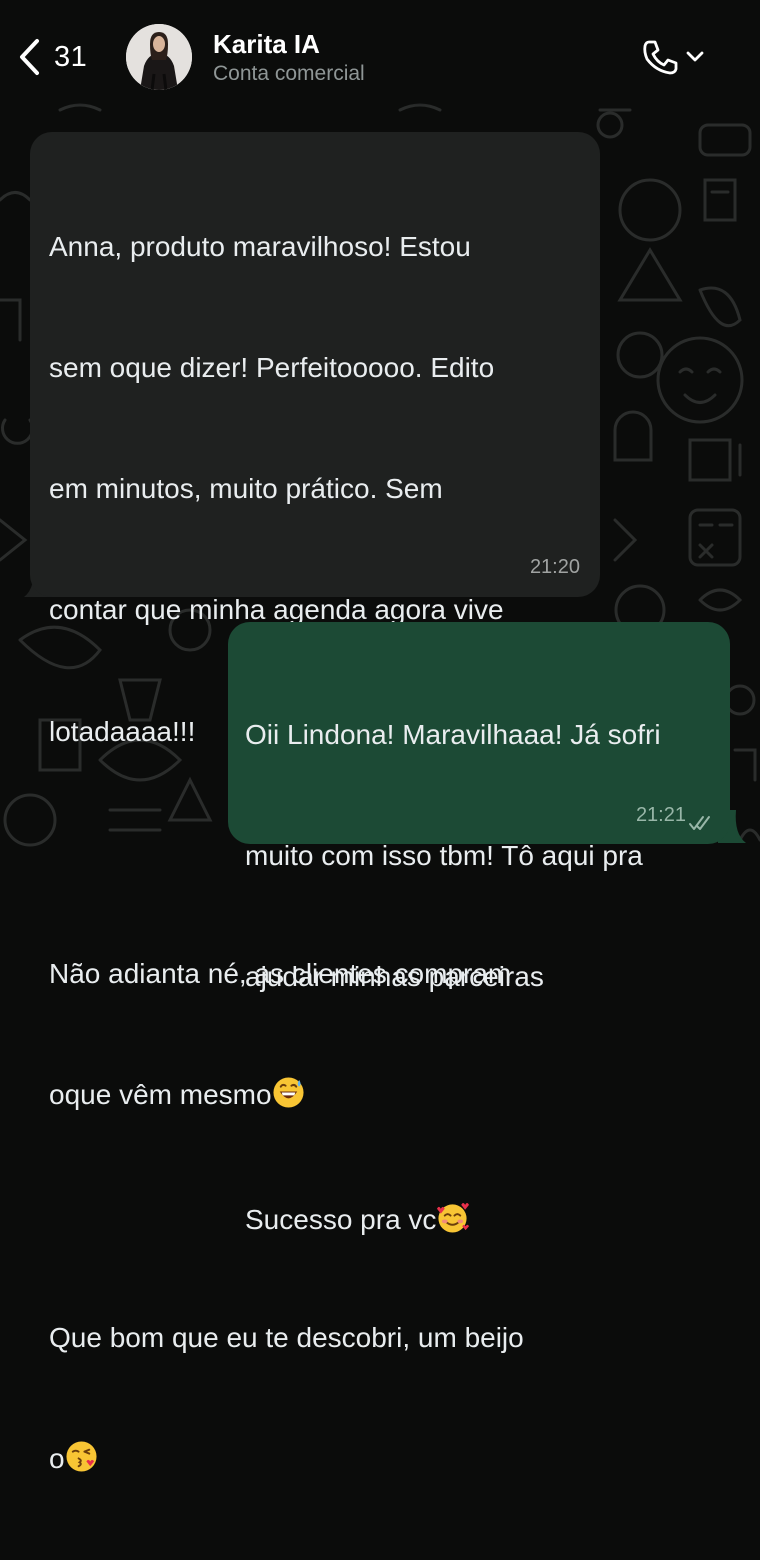 Image resolution: width=760 pixels, height=1560 pixels. Describe the element at coordinates (341, 1219) in the screenshot. I see `message-line-text: Sucesso pra vc` at that location.